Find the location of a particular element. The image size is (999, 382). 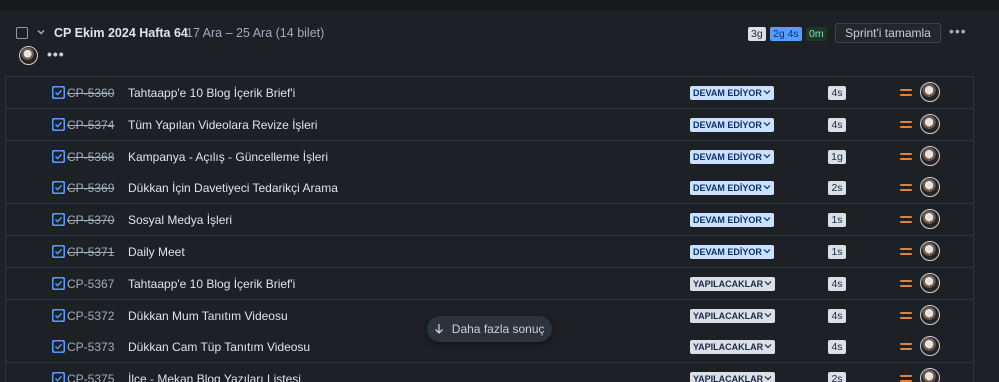

issue-key: CP-5373 is located at coordinates (90, 347).